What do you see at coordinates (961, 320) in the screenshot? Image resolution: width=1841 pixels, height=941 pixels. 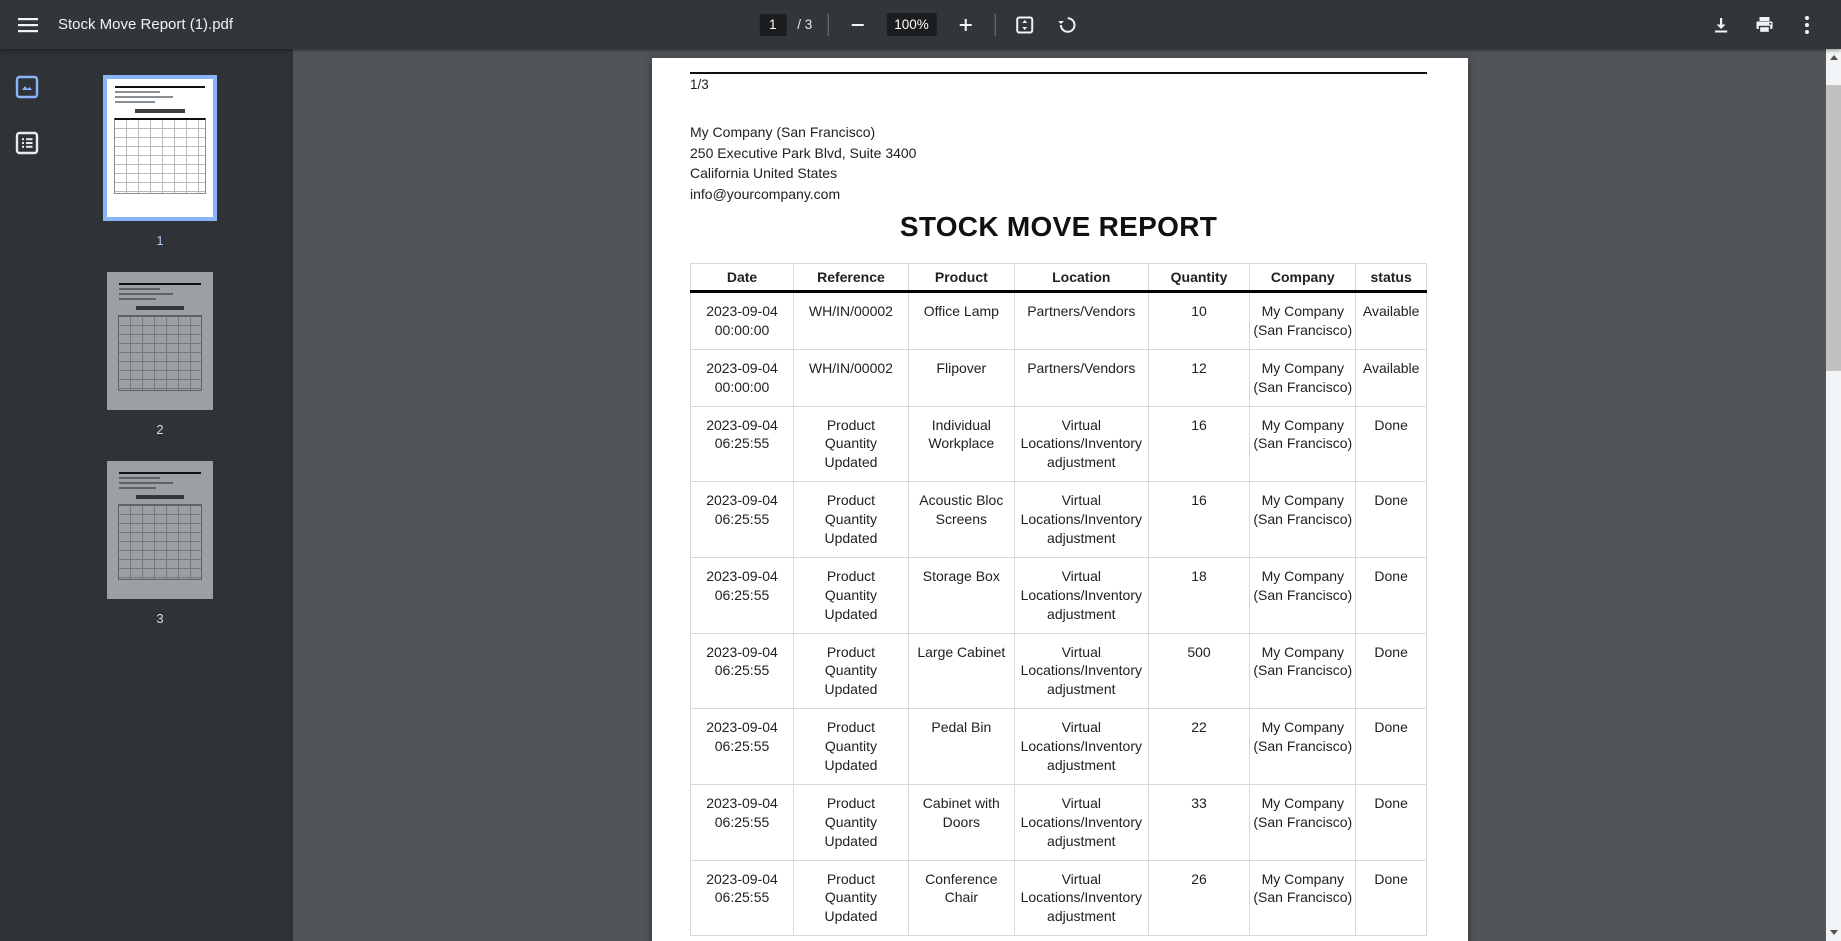 I see `table-cell: Office Lamp` at bounding box center [961, 320].